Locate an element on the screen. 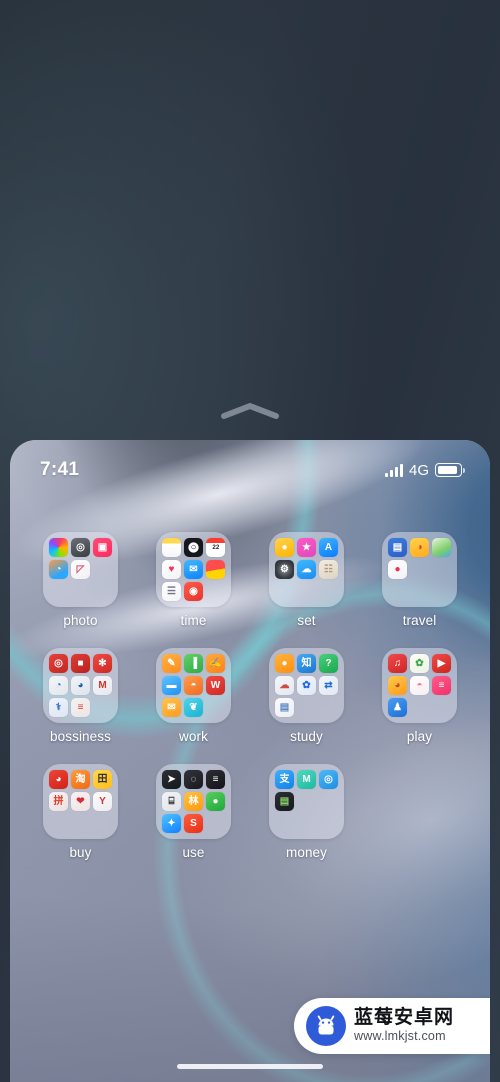  bank-boc-app: ◎ is located at coordinates (58, 663).